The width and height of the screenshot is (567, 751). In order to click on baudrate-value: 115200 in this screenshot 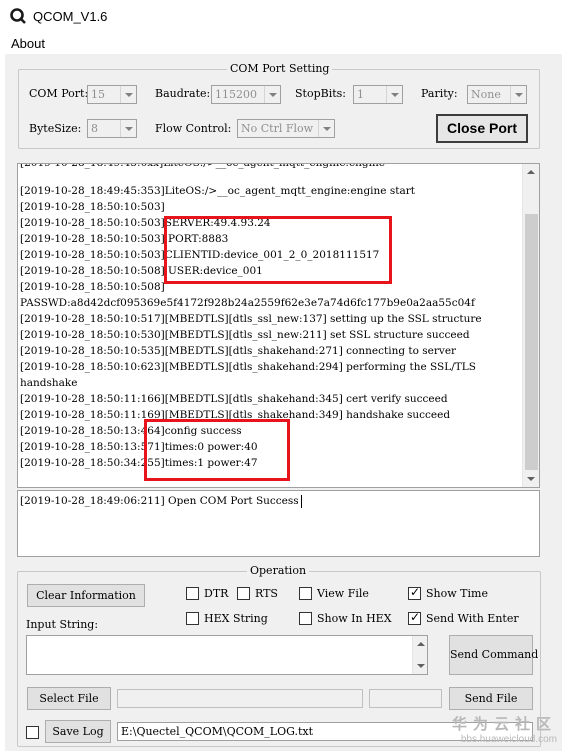, I will do `click(236, 94)`.